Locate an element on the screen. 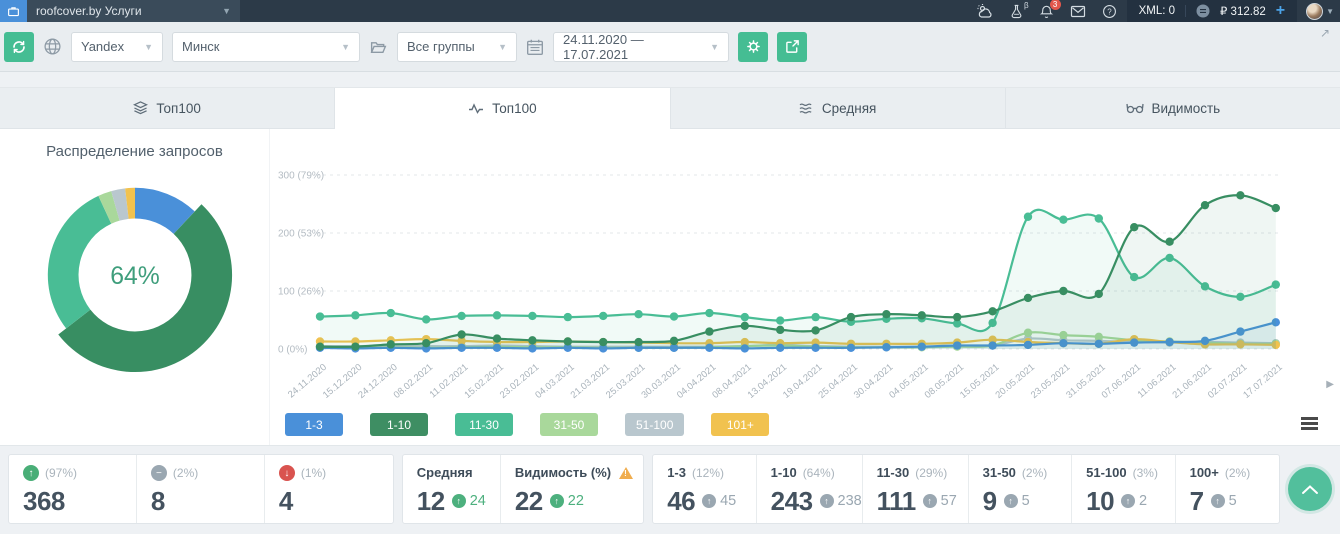 Image resolution: width=1340 pixels, height=534 pixels. mail-icon is located at coordinates (1078, 11).